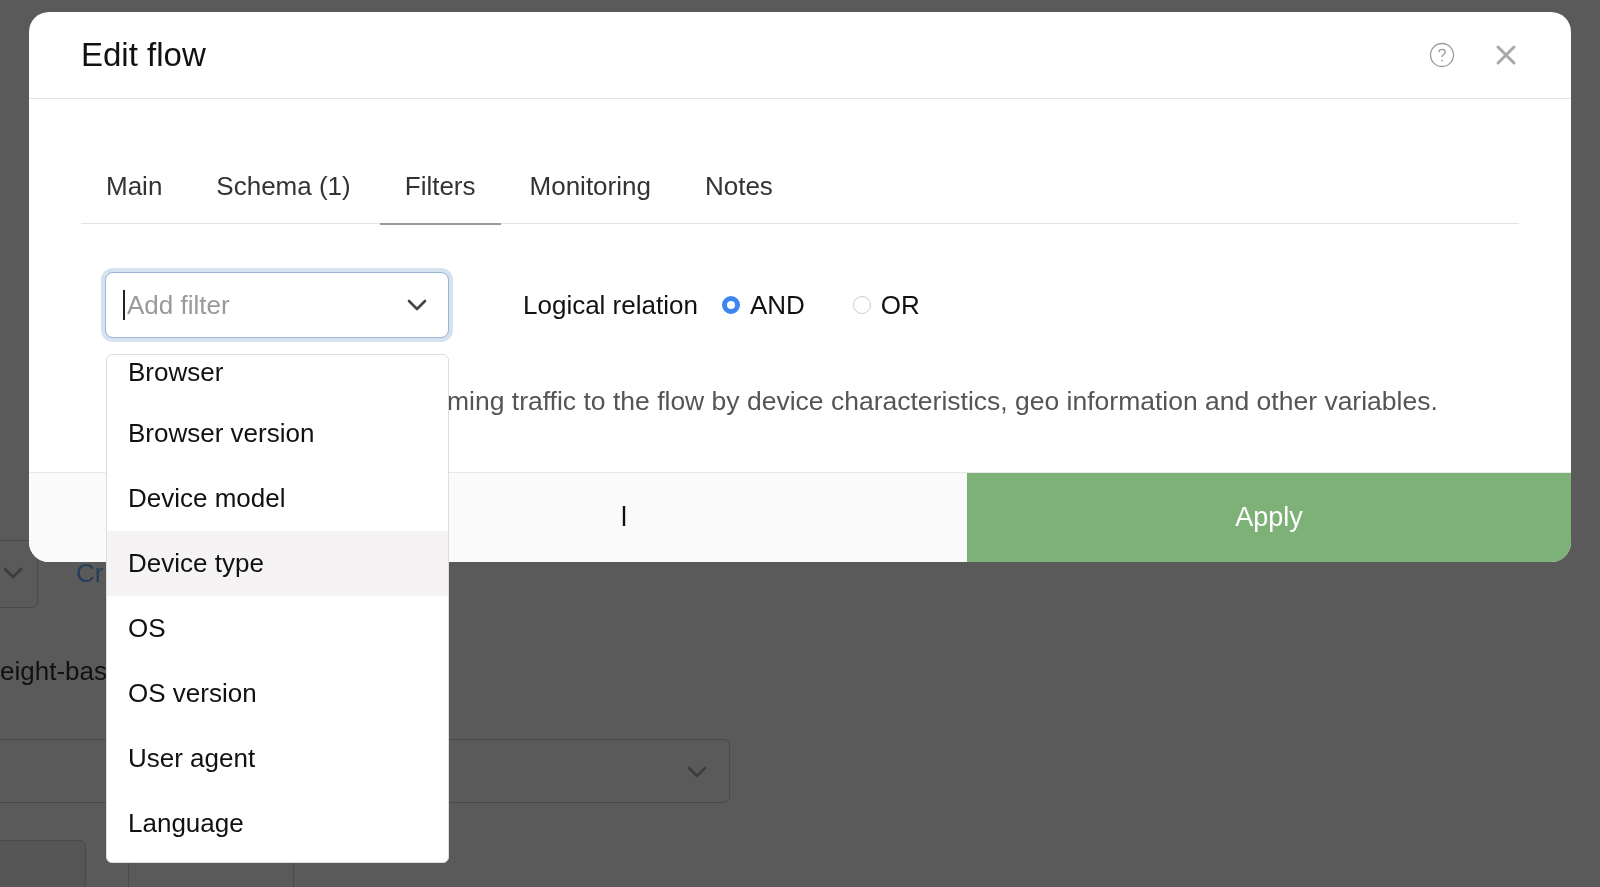 The height and width of the screenshot is (887, 1600). I want to click on description-text: ming traffic to the flow by device characteristics, geo information and other variables., so click(943, 401).